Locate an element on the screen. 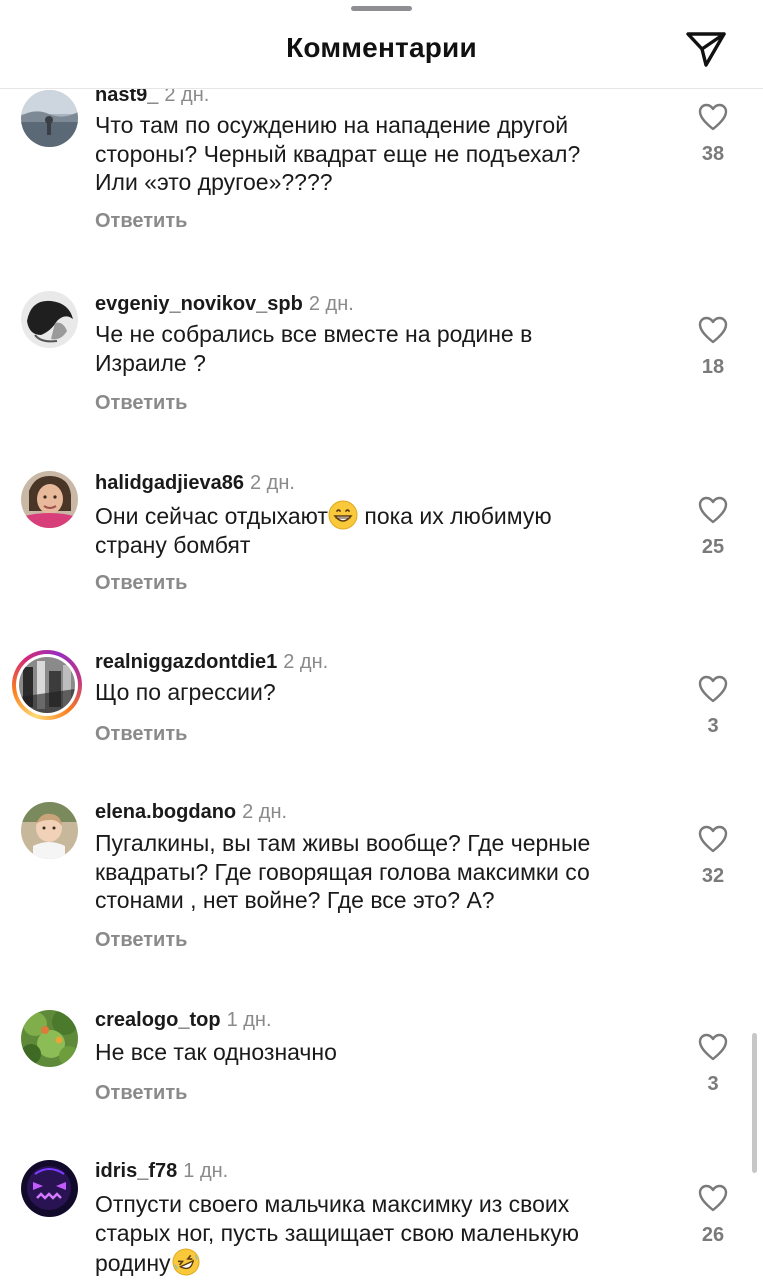  like-group: 32 is located at coordinates (713, 856).